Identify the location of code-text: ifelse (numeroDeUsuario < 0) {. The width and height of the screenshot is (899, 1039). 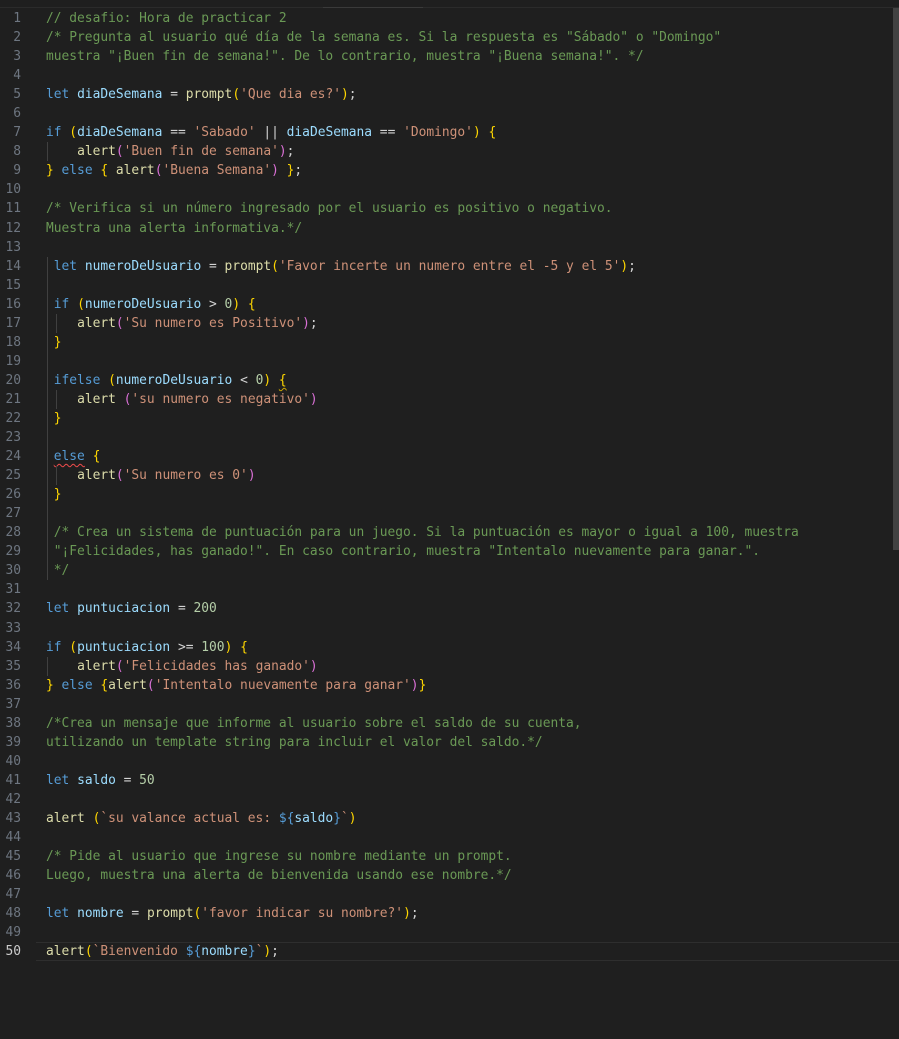
(166, 380).